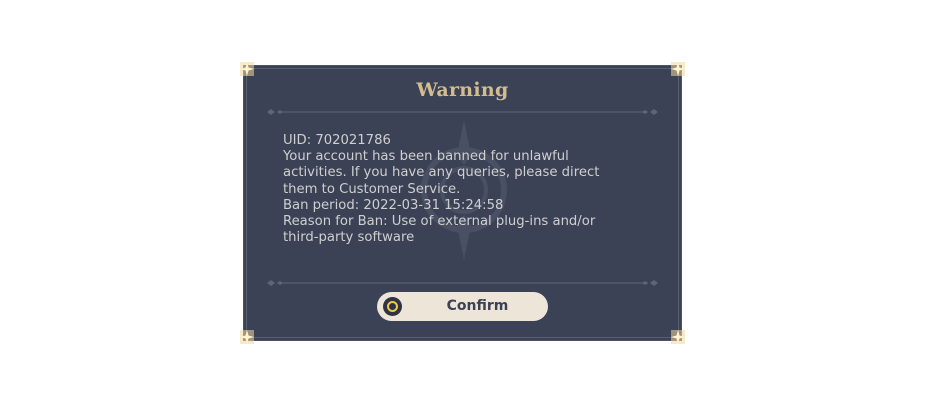 The image size is (925, 408). Describe the element at coordinates (392, 306) in the screenshot. I see `confirm-circle-icon` at that location.